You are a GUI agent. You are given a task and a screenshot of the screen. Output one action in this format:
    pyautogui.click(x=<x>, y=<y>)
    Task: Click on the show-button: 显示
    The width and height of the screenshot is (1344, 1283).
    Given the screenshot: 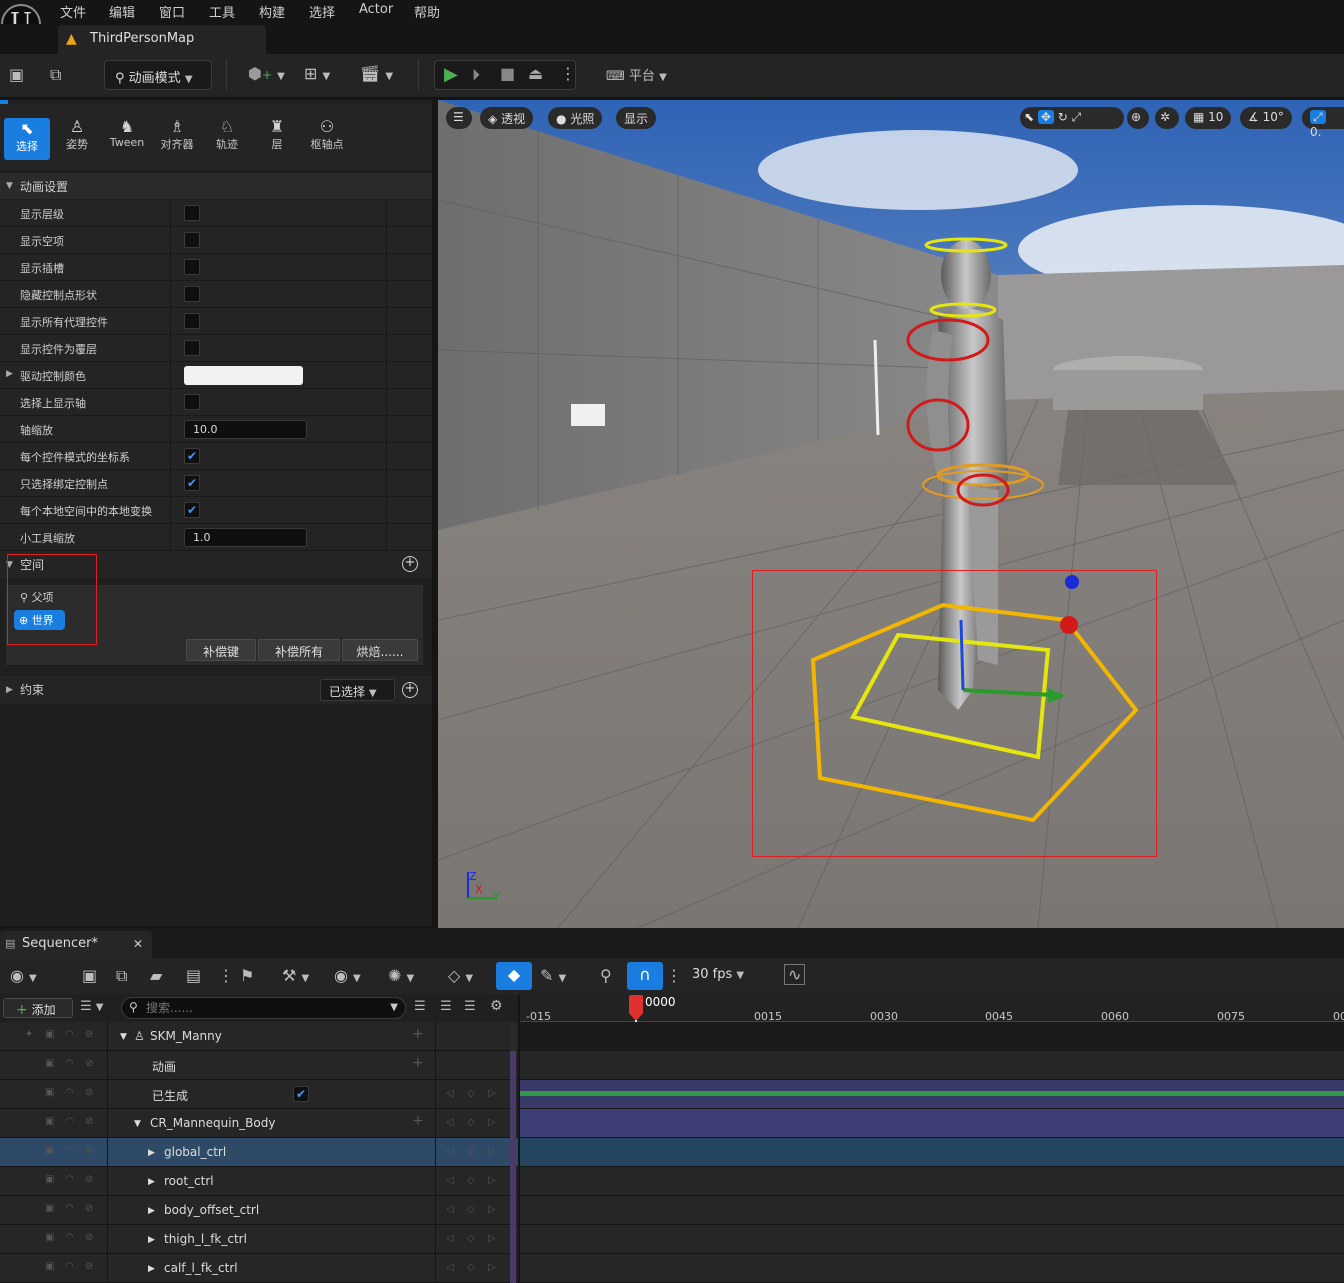 What is the action you would take?
    pyautogui.click(x=636, y=118)
    